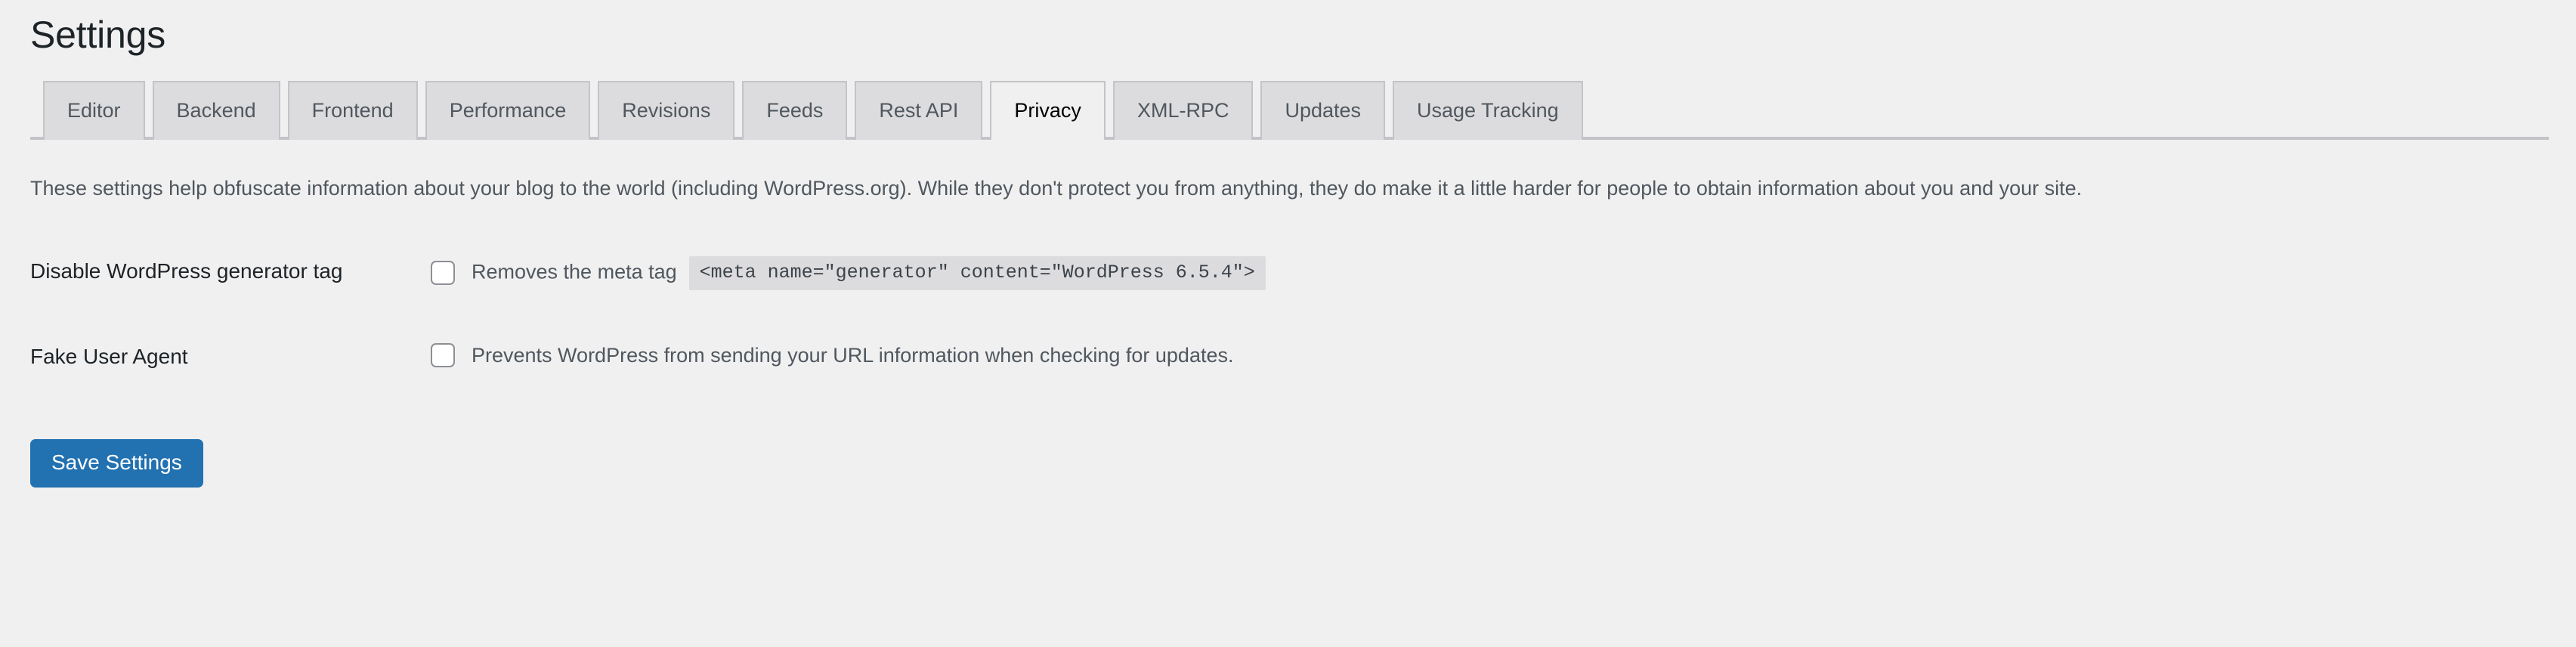 Image resolution: width=2576 pixels, height=647 pixels. I want to click on checkbox-fake-user-agent, so click(443, 355).